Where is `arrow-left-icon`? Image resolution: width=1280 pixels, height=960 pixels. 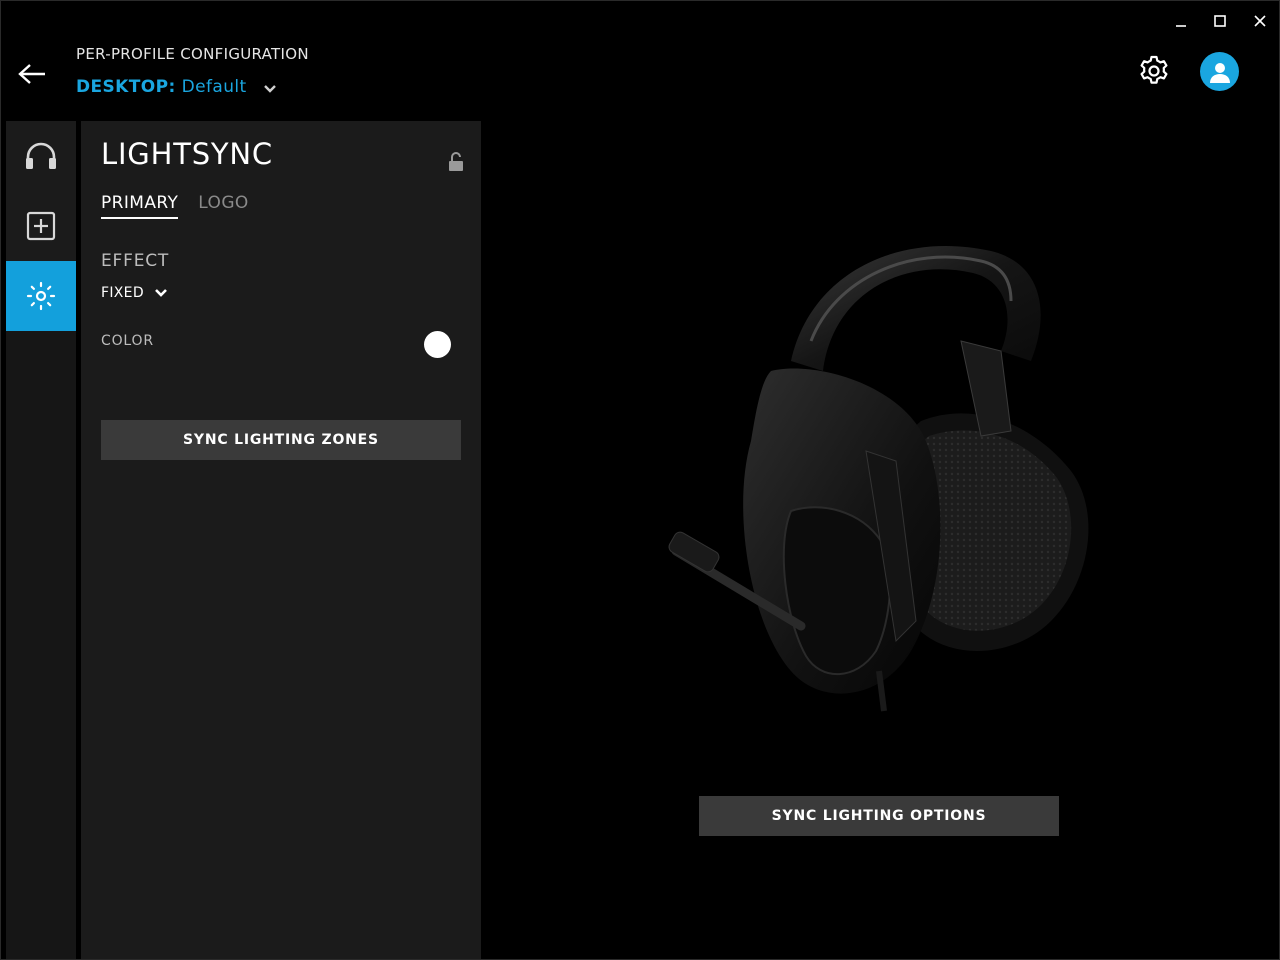
arrow-left-icon is located at coordinates (31, 74).